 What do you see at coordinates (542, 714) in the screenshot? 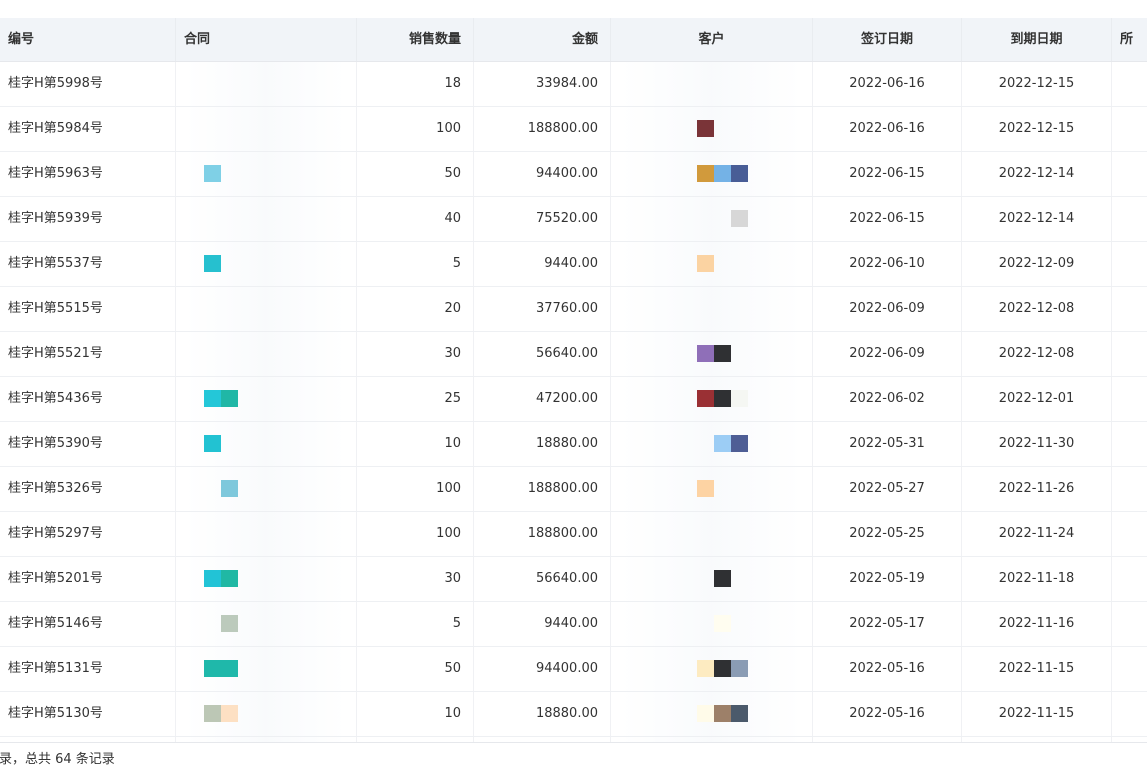
I see `cell-amount: 18880.00` at bounding box center [542, 714].